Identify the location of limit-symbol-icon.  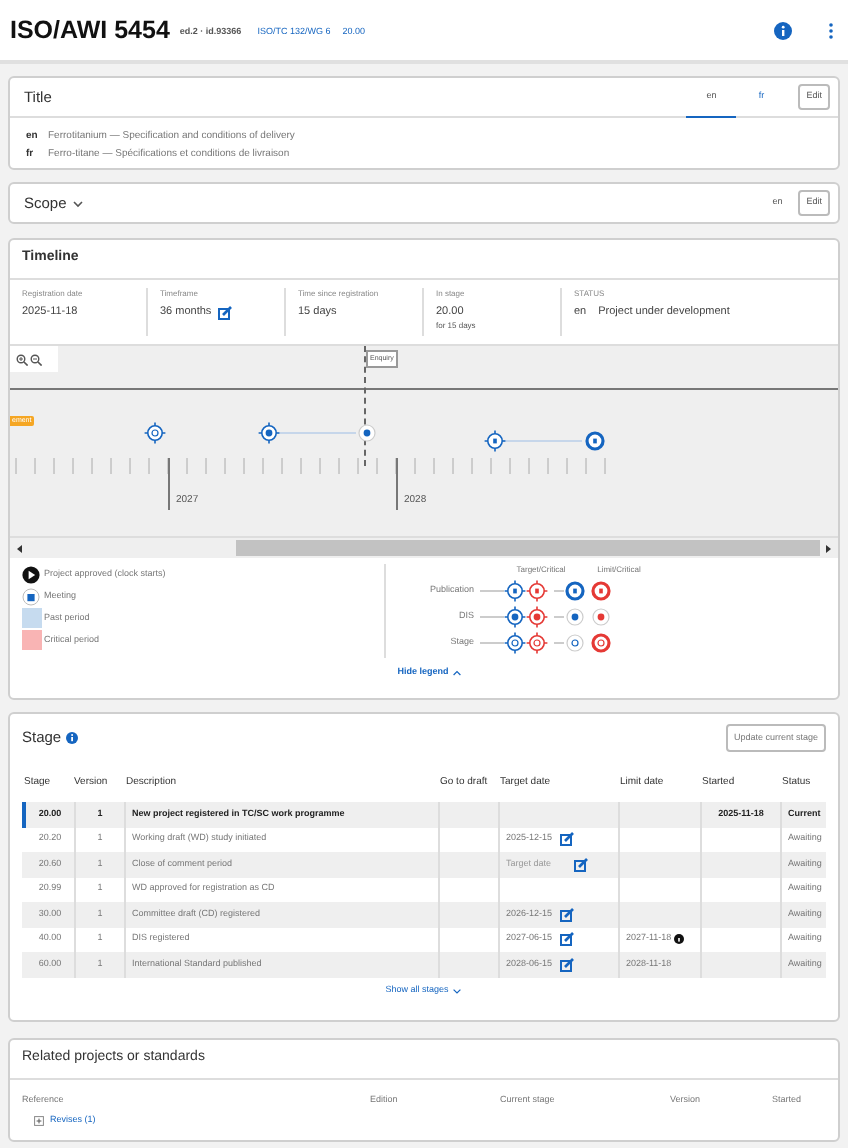
(575, 591).